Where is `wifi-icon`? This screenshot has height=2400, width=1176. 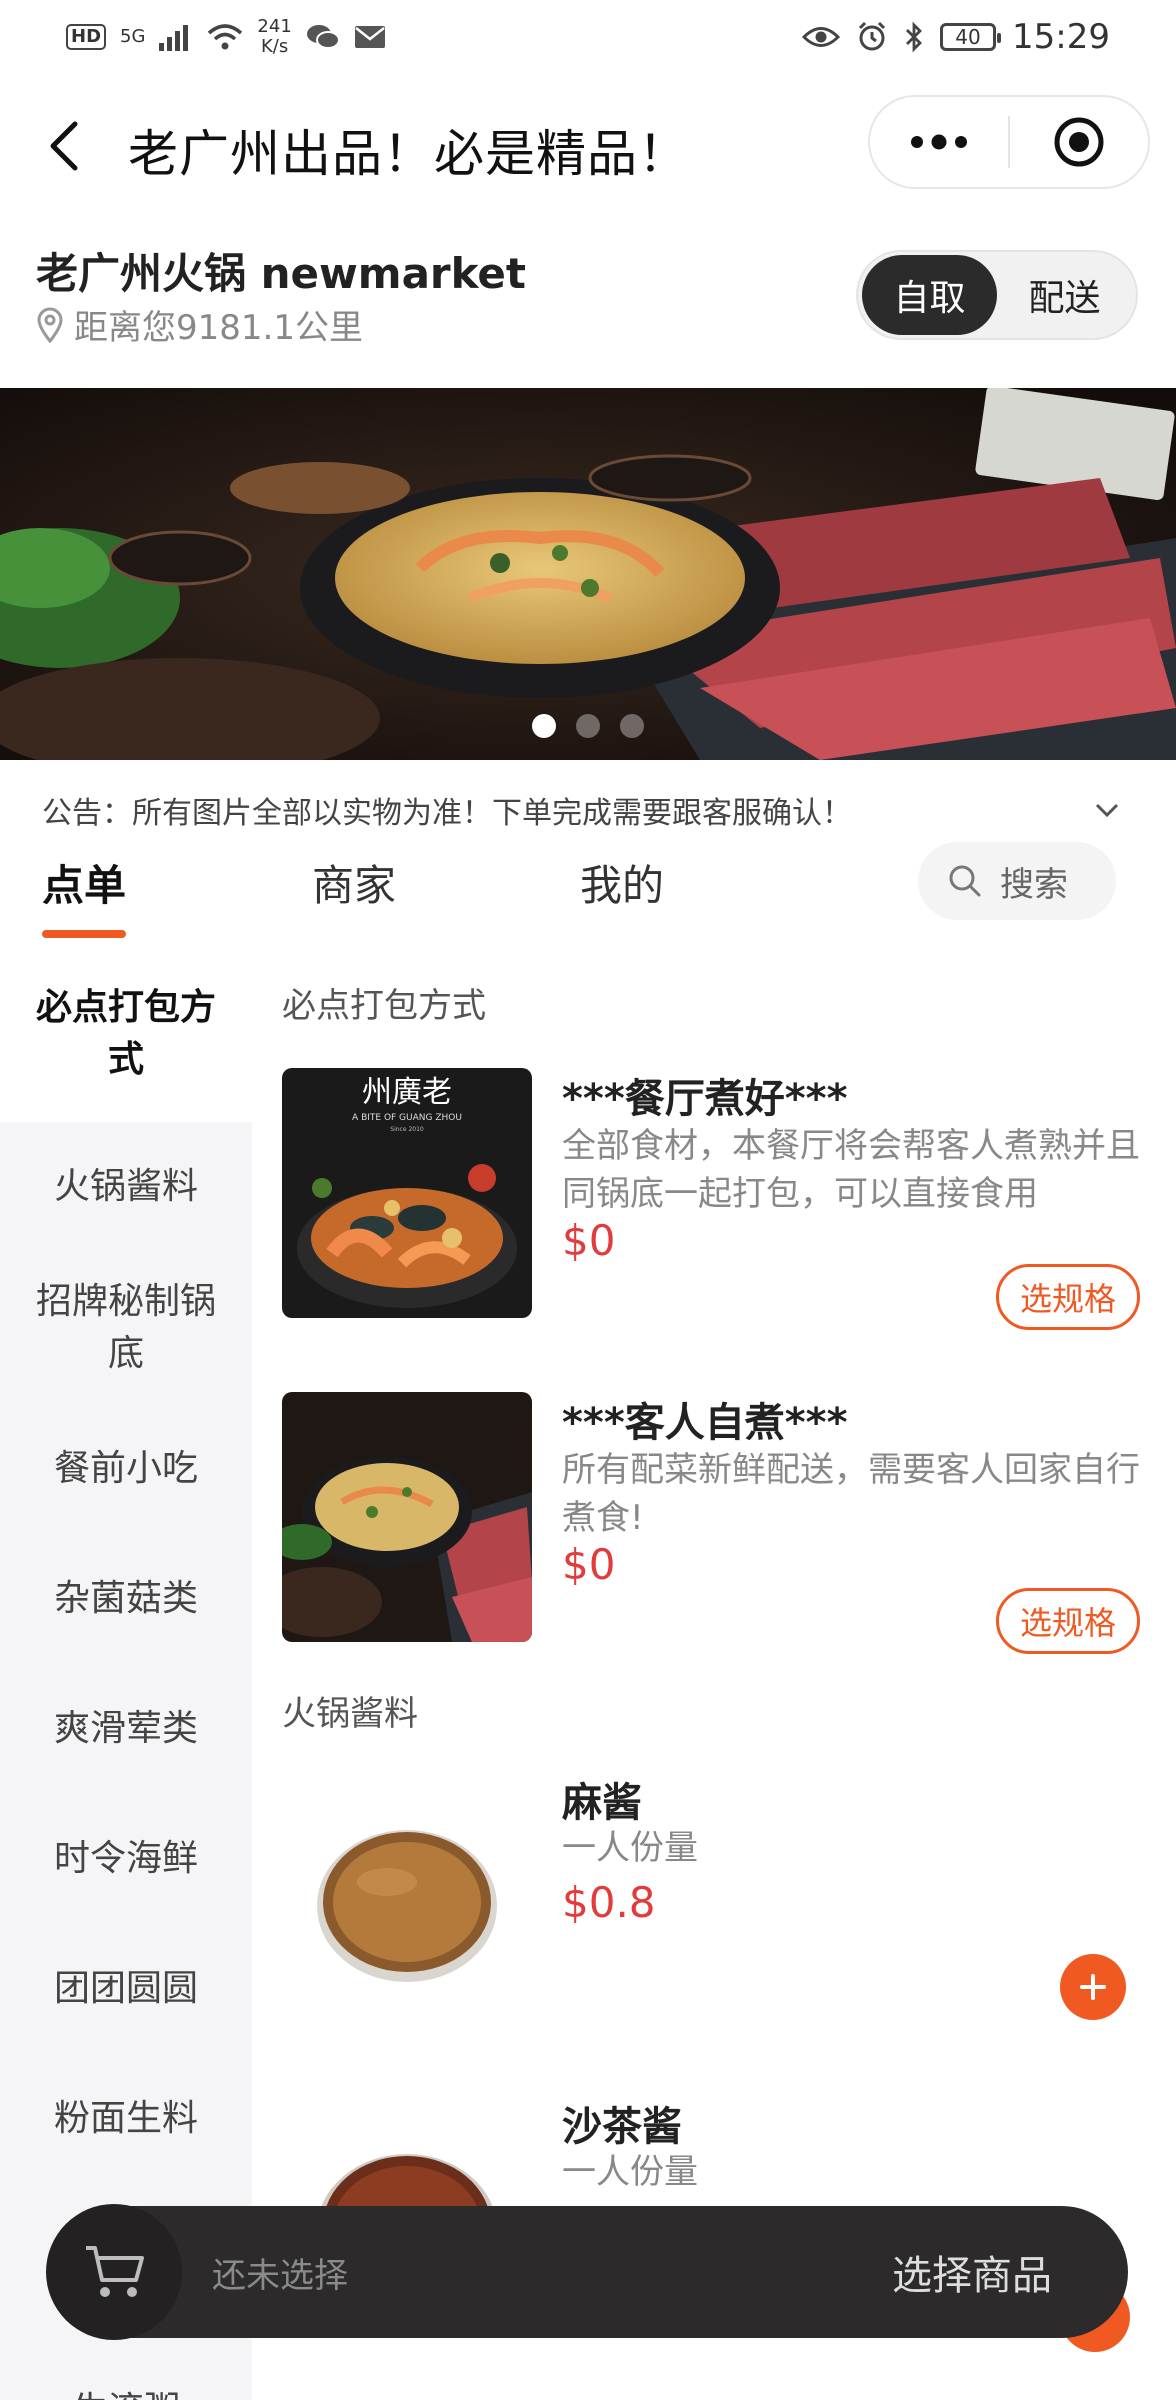 wifi-icon is located at coordinates (225, 37).